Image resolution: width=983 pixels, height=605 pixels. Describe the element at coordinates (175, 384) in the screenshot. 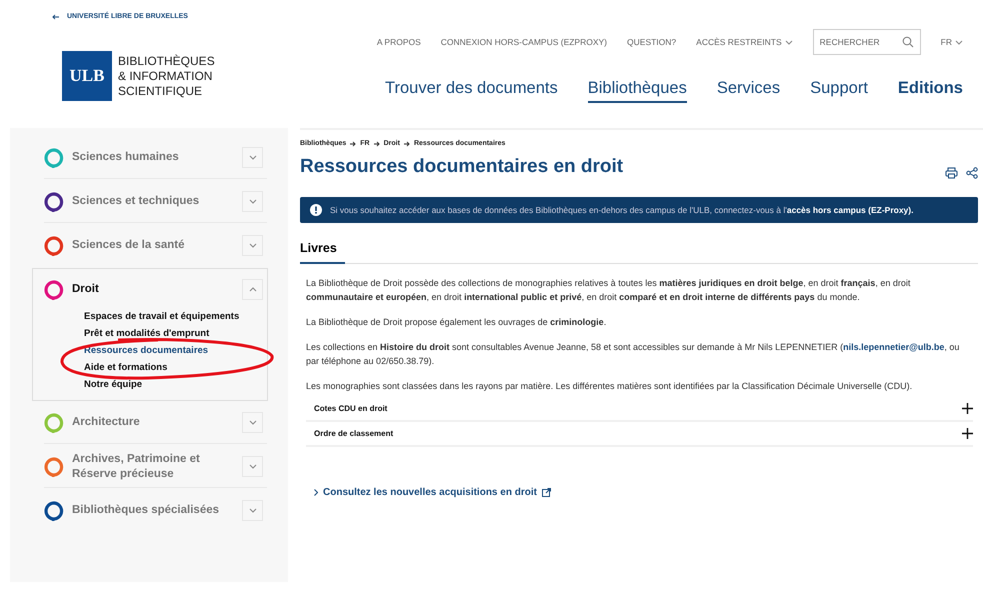

I see `sidebar-subitem: Notre équipe` at that location.